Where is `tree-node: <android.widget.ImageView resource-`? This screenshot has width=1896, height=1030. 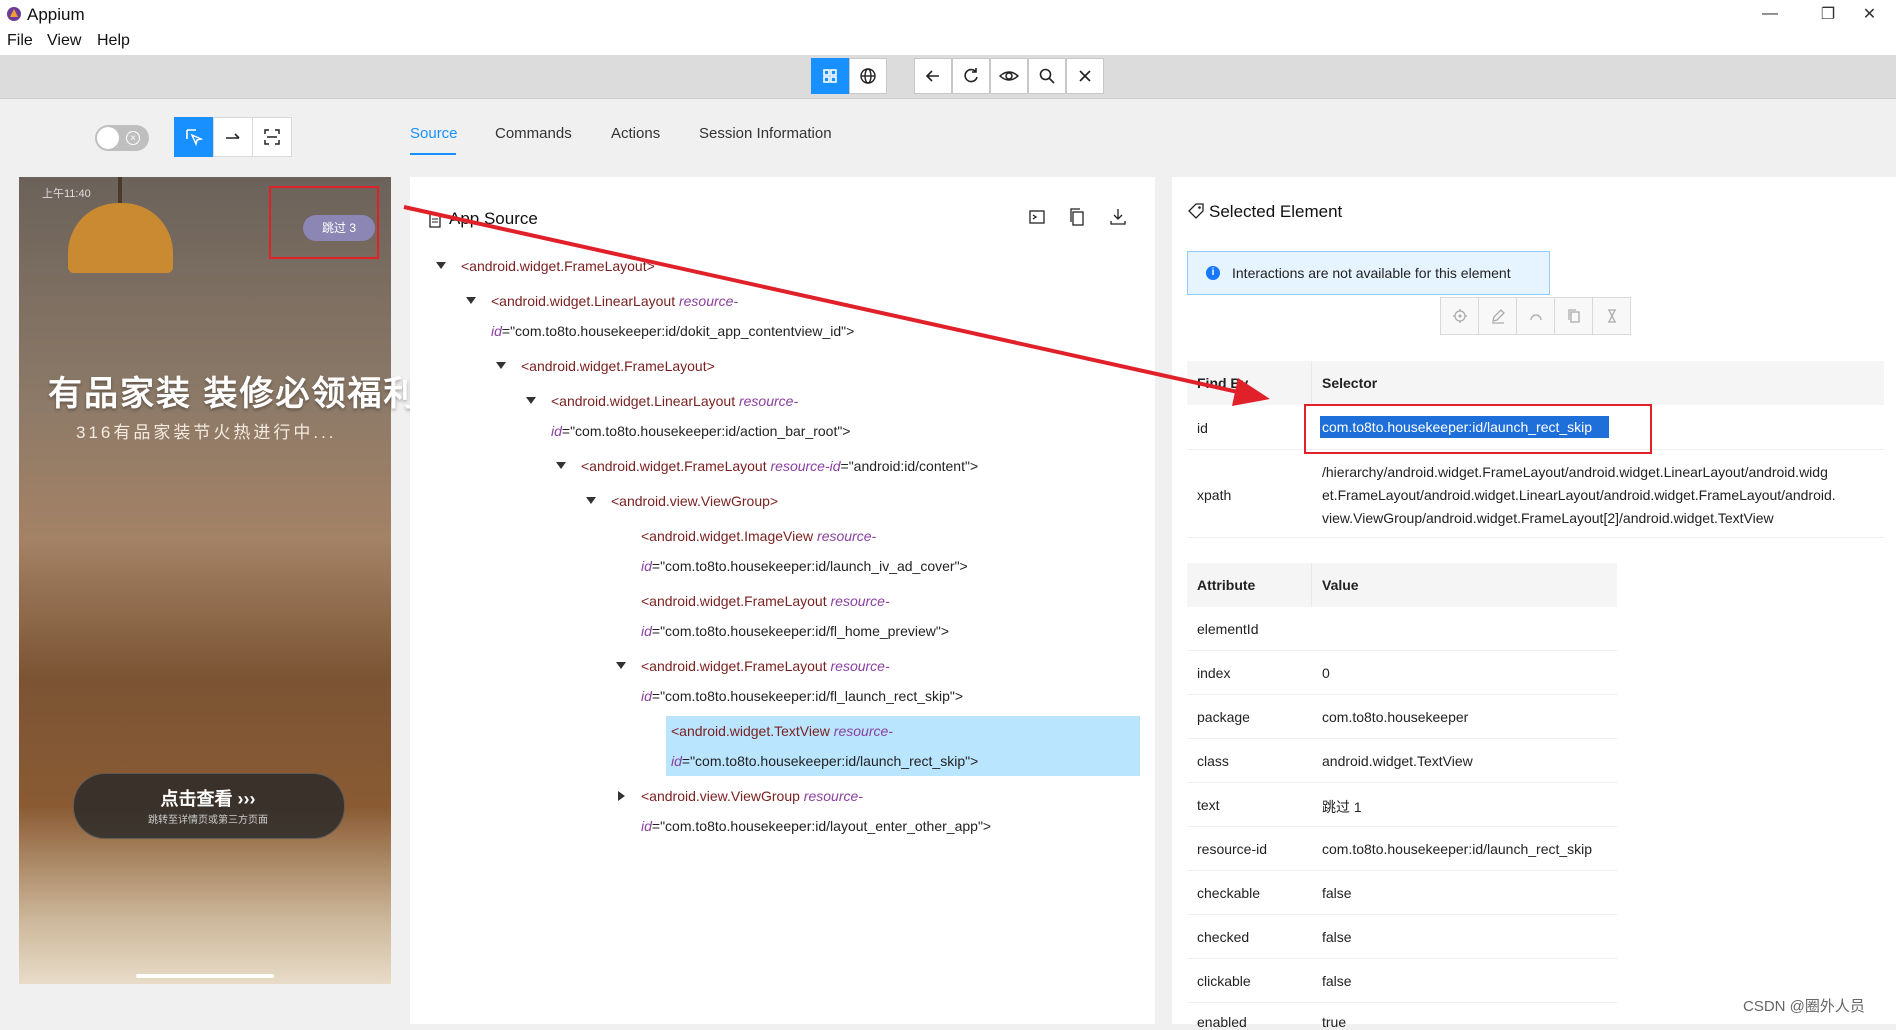 tree-node: <android.widget.ImageView resource- is located at coordinates (758, 536).